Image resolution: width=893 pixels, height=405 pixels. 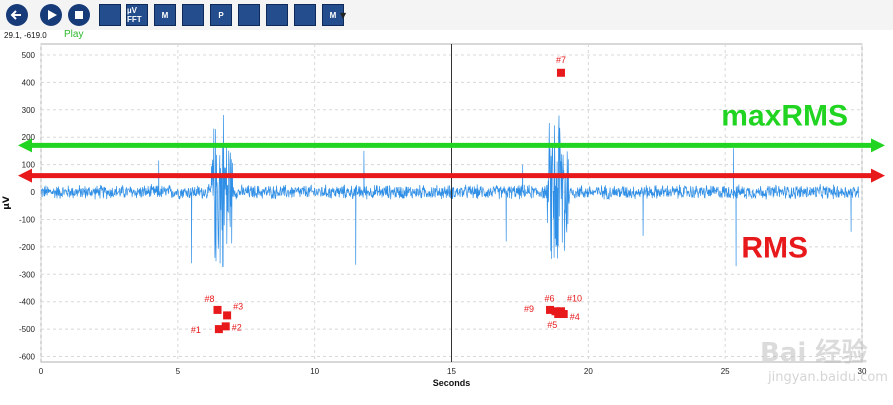 I want to click on marker-label: #5, so click(x=552, y=325).